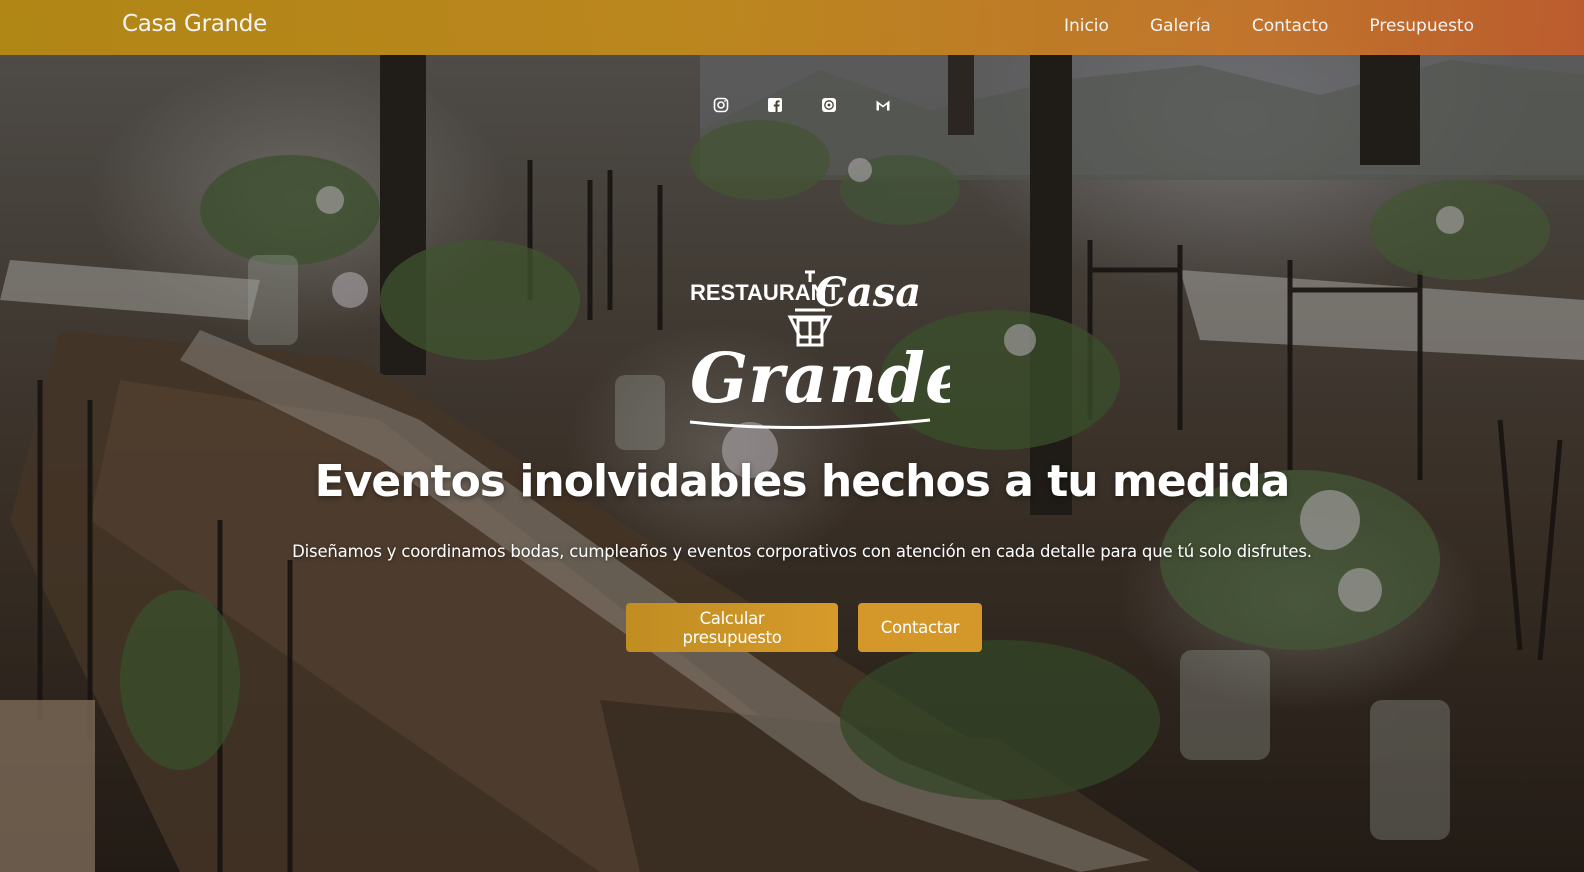 The width and height of the screenshot is (1584, 872). I want to click on casa-grande-logo: RESTAURANT Casa Grande, so click(819, 349).